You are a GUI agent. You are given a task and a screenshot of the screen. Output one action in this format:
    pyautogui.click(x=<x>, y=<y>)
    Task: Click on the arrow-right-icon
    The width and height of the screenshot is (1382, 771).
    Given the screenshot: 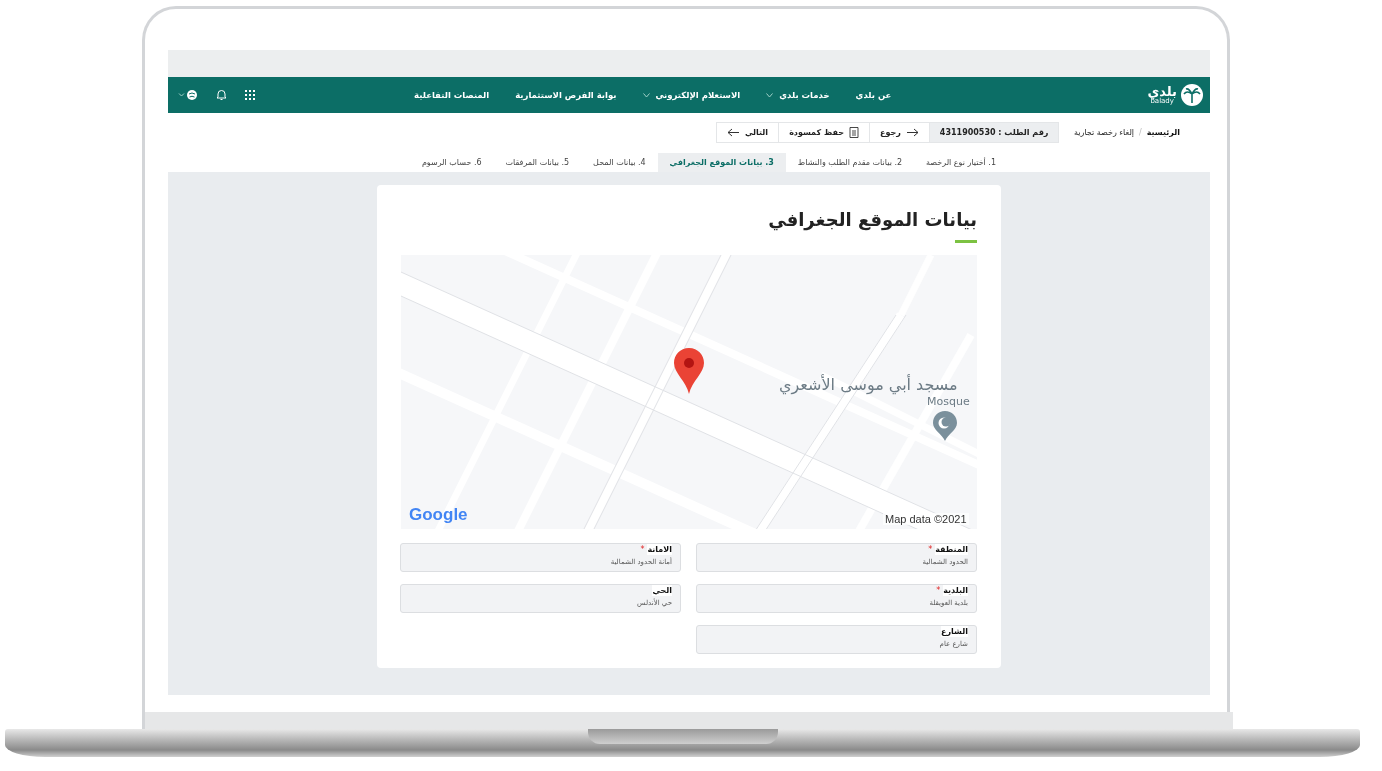 What is the action you would take?
    pyautogui.click(x=912, y=132)
    